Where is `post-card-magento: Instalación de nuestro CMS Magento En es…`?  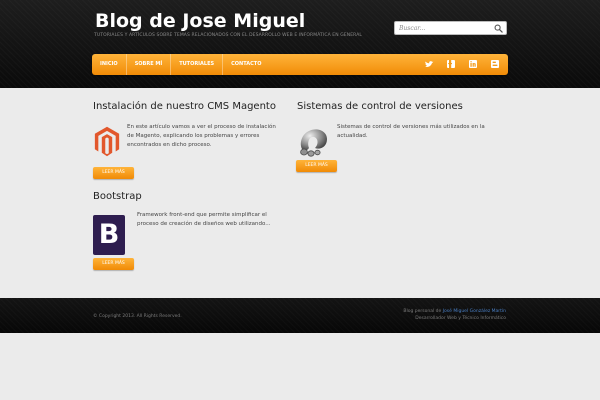
post-card-magento: Instalación de nuestro CMS Magento En es… is located at coordinates (188, 141).